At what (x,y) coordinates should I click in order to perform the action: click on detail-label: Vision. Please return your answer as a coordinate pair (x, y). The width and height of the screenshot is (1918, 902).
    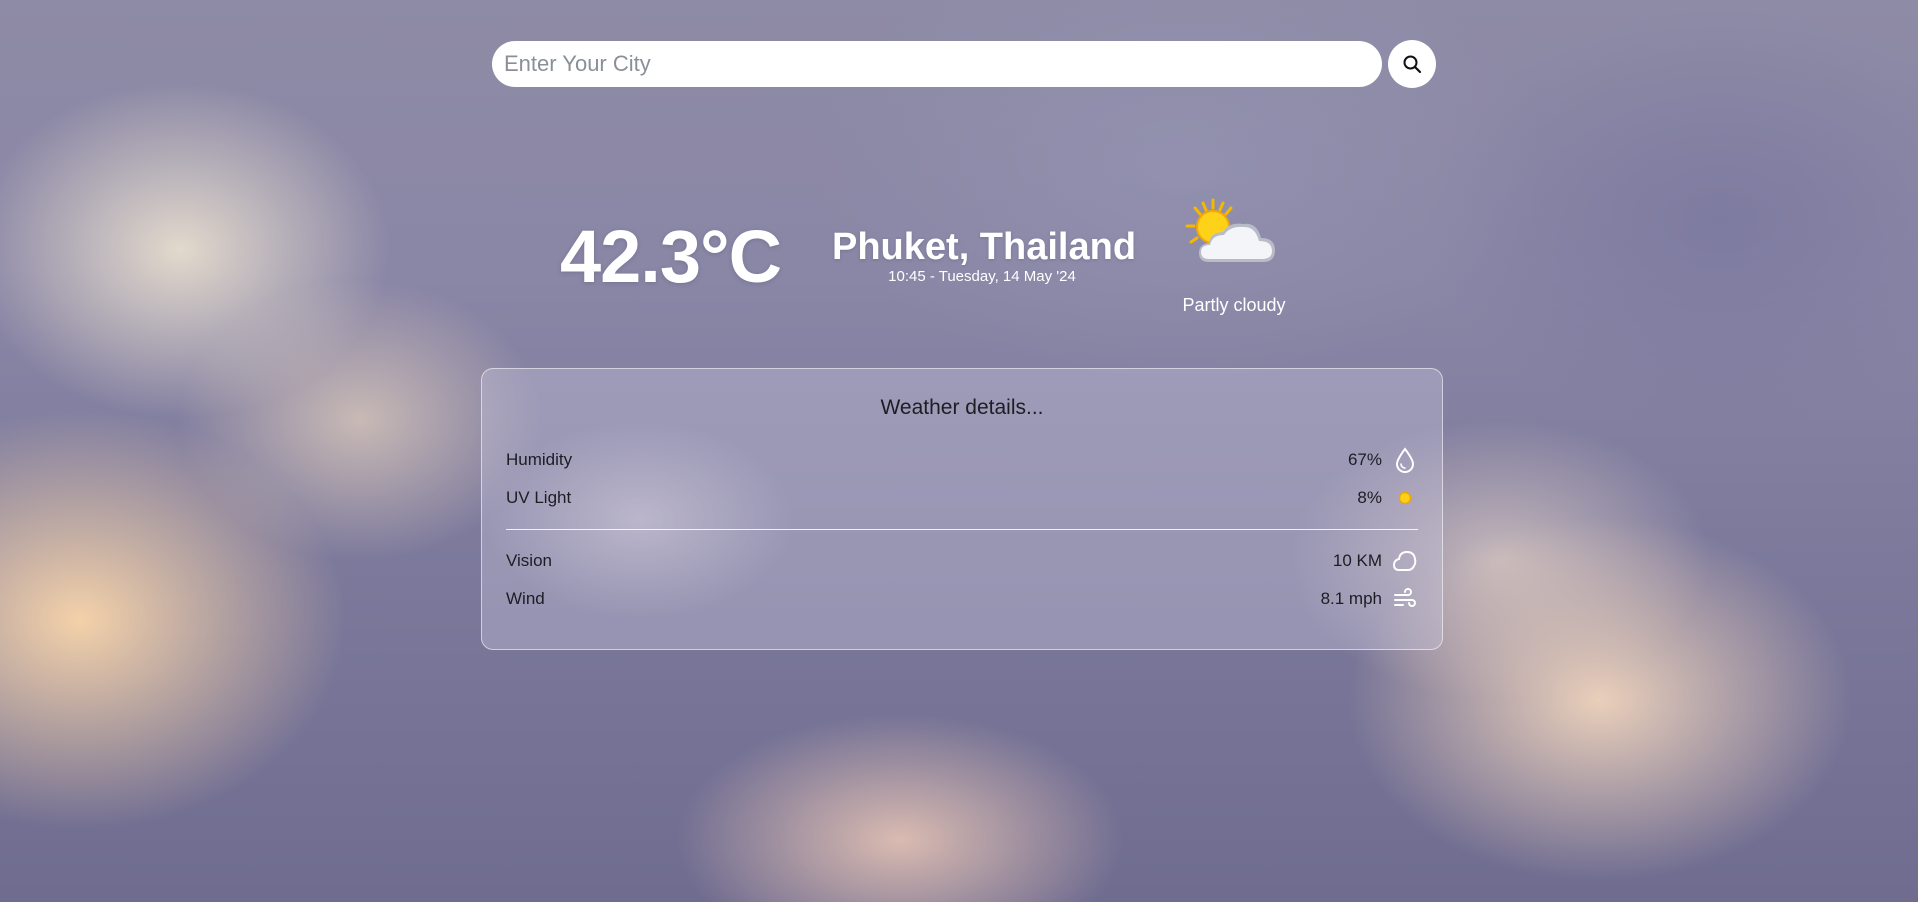
    Looking at the image, I should click on (529, 560).